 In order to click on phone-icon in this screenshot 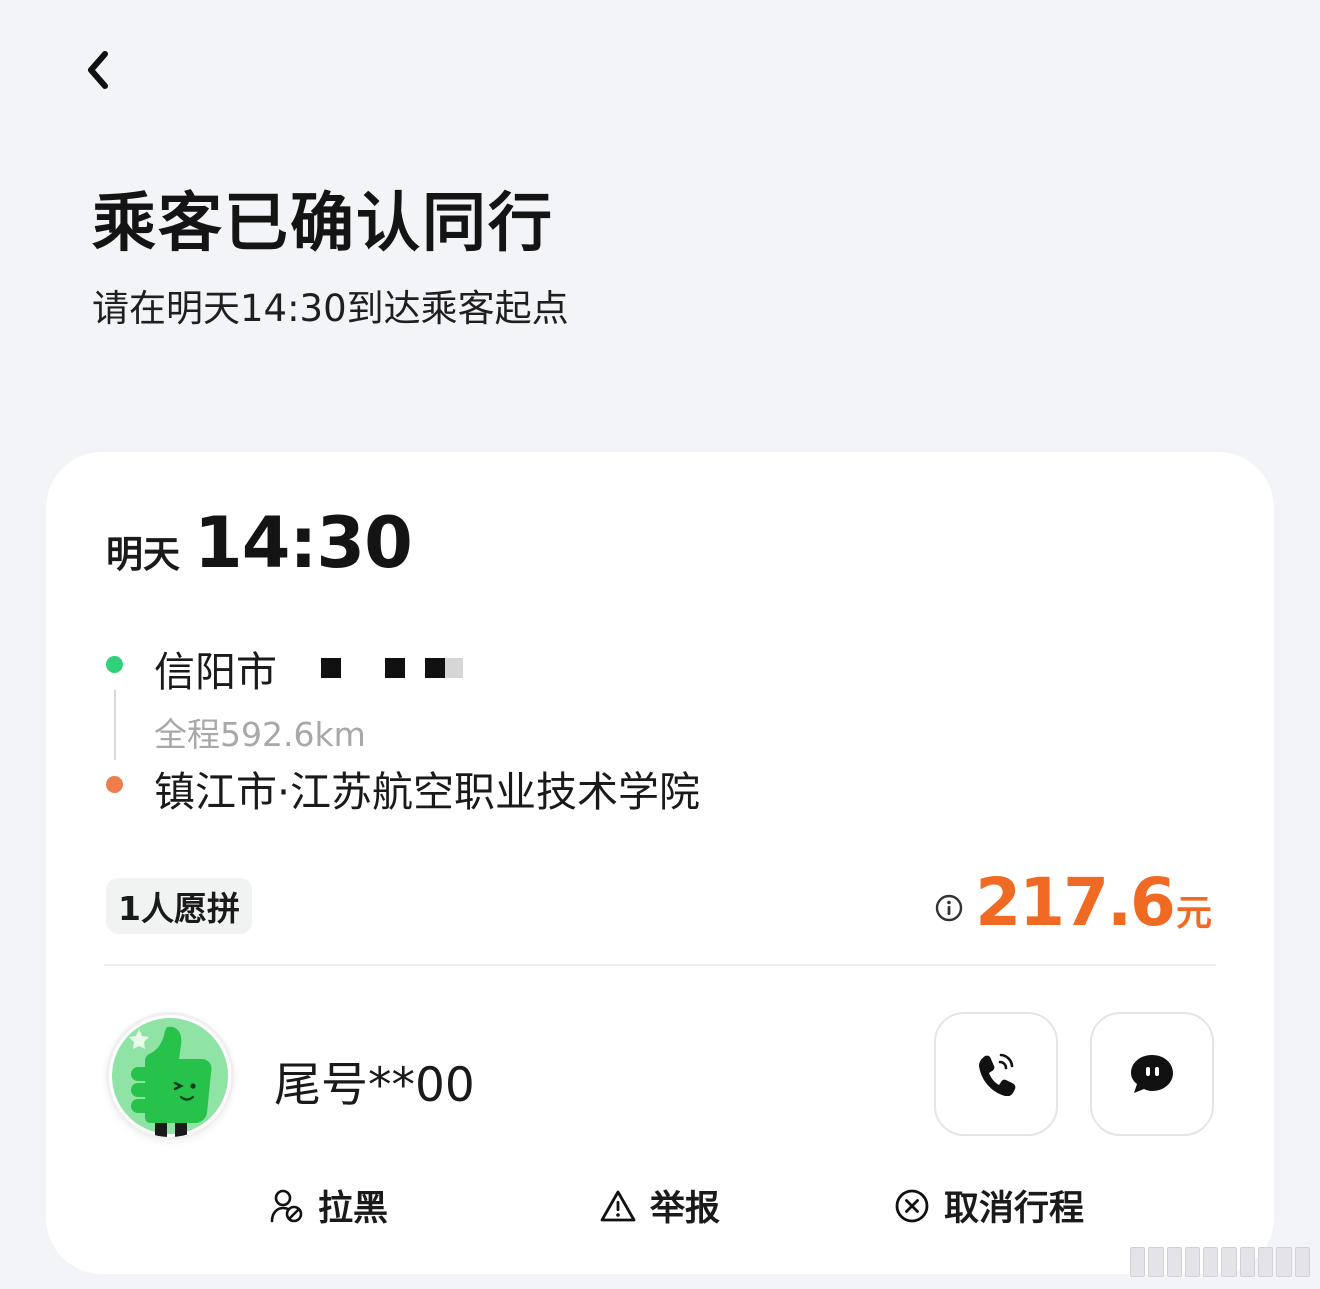, I will do `click(997, 1074)`.